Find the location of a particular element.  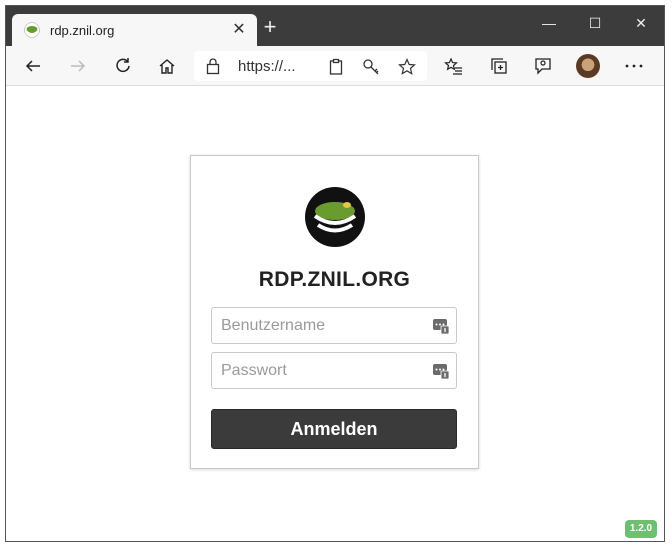

password-field is located at coordinates (334, 370).